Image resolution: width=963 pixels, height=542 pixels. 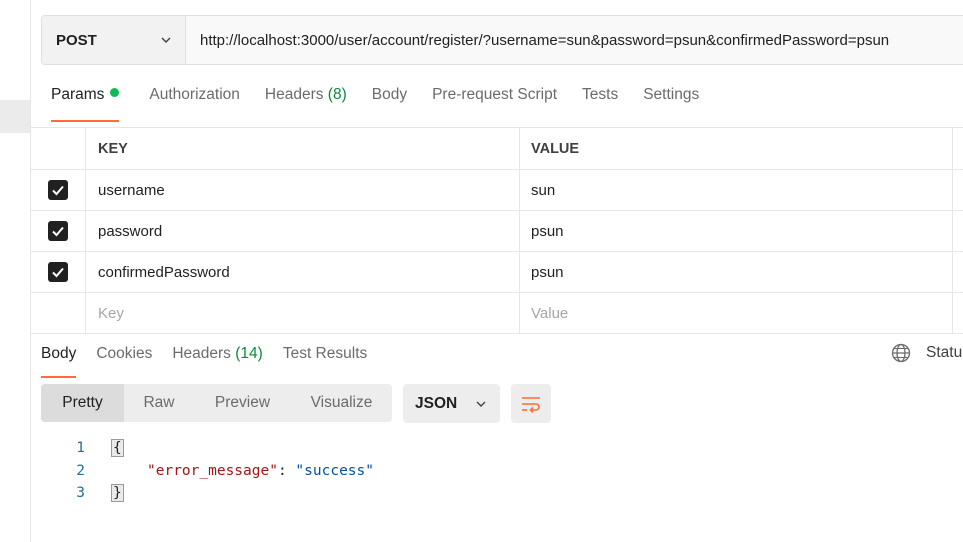 What do you see at coordinates (249, 353) in the screenshot?
I see `response-tab-headers-count: (14)` at bounding box center [249, 353].